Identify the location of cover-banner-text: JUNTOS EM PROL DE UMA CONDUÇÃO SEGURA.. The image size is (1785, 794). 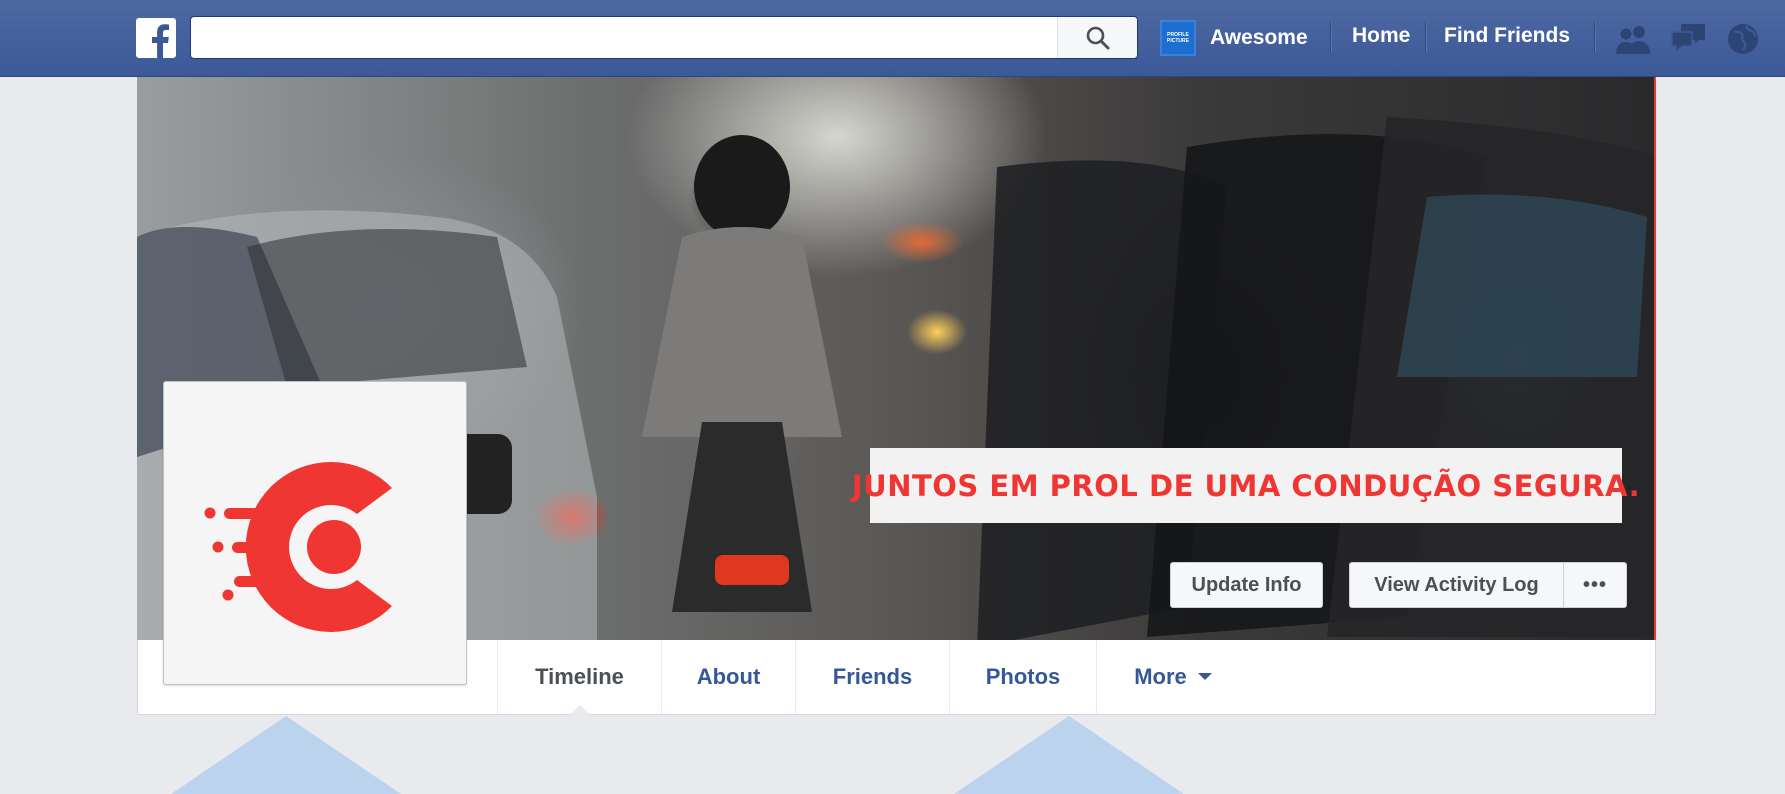
(1246, 485).